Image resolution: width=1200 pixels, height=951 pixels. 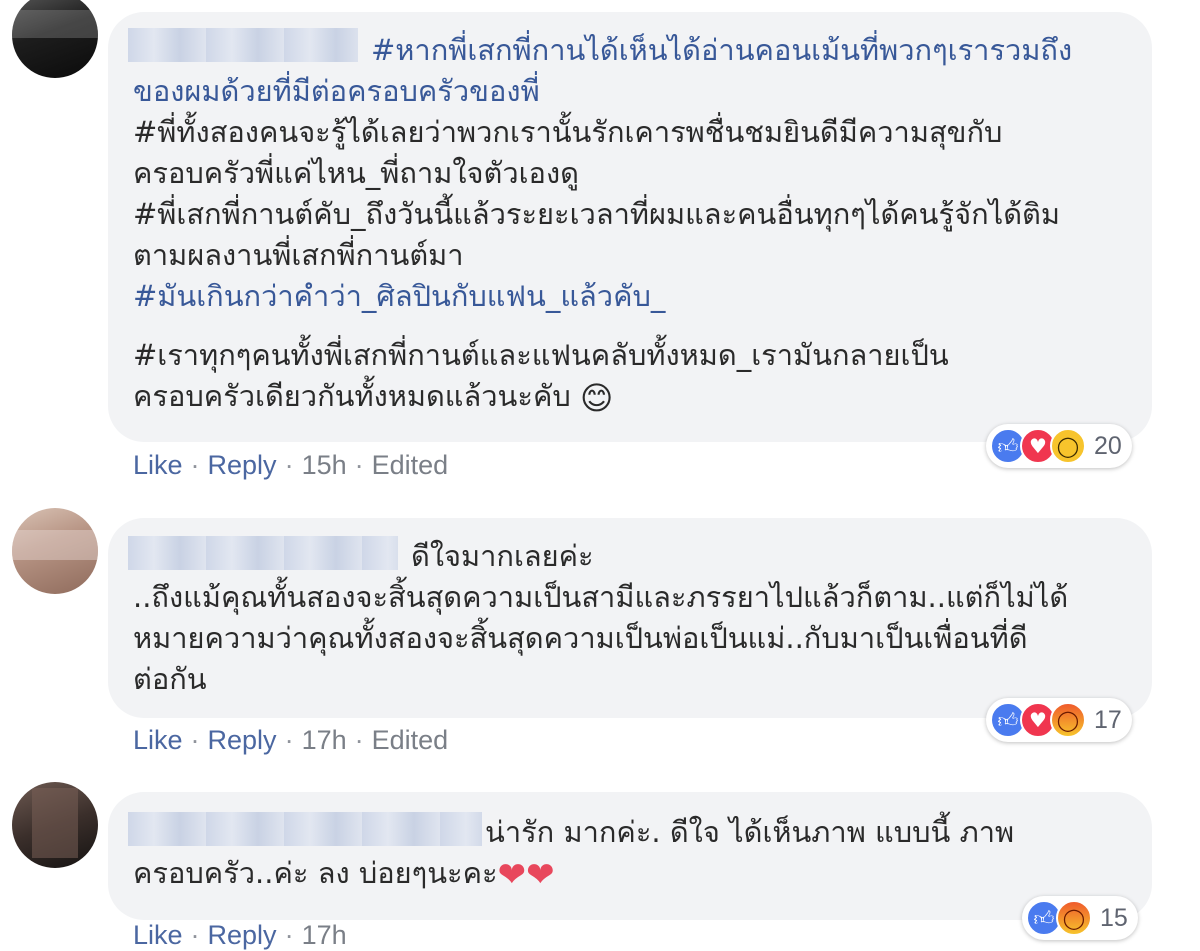 I want to click on comment-actions: Like · Reply · 17h, so click(x=240, y=935).